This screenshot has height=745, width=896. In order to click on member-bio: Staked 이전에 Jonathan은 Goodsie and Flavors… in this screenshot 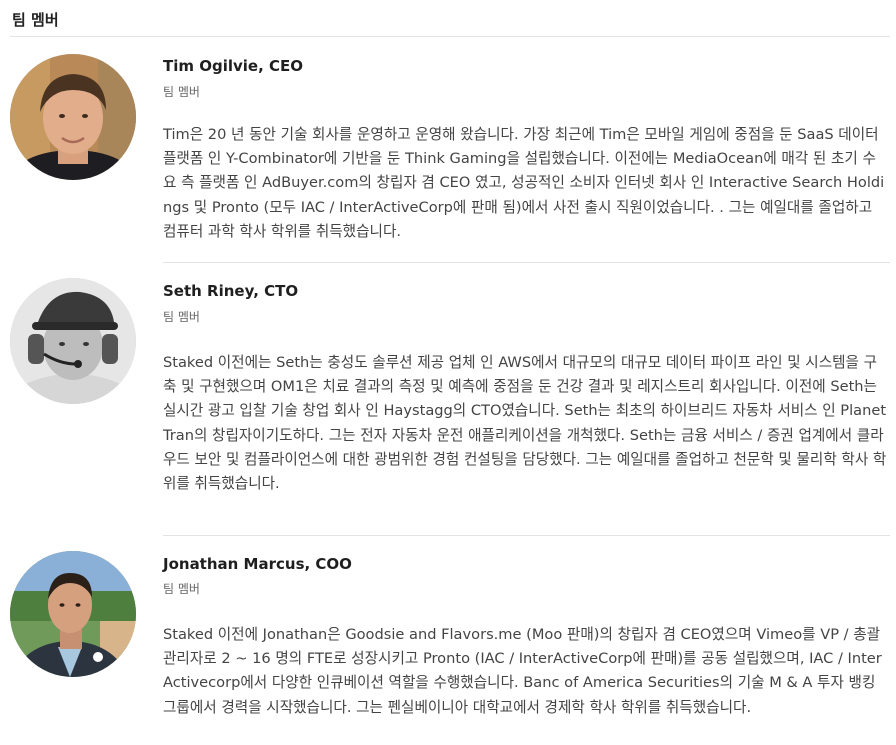, I will do `click(522, 671)`.